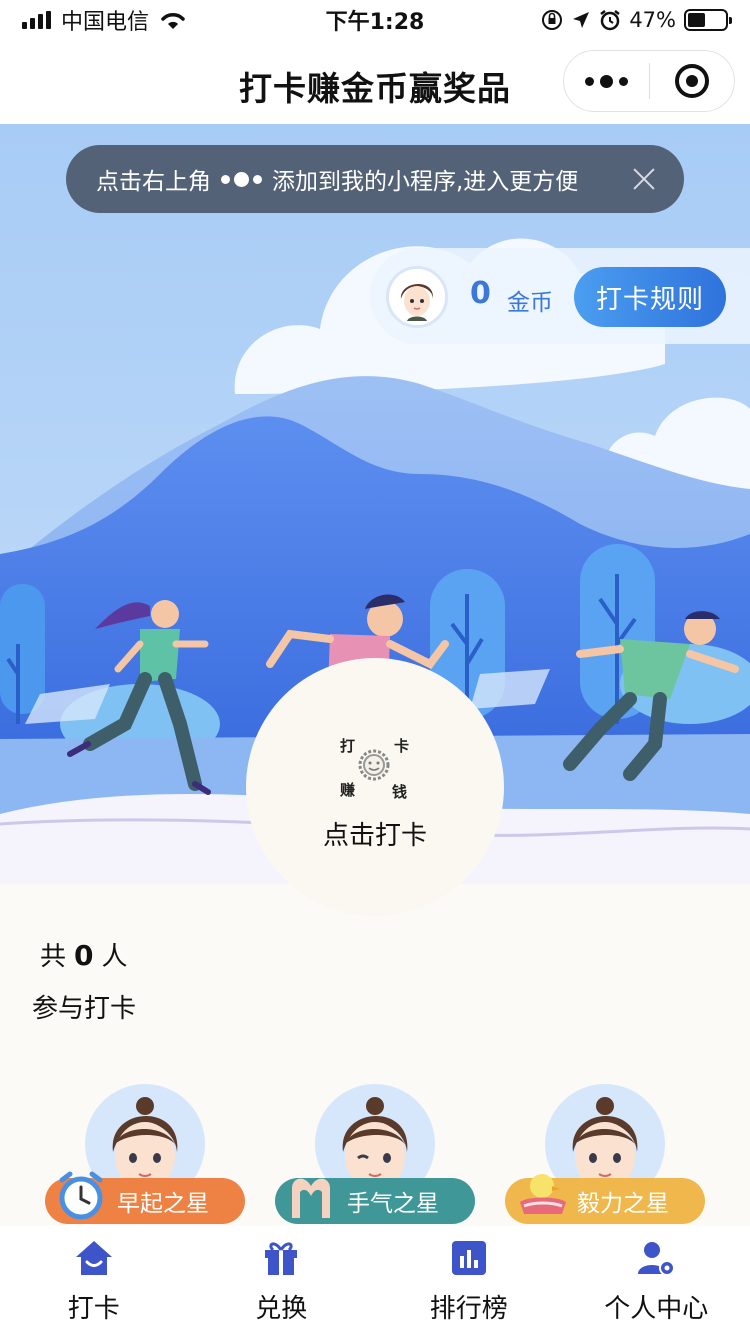 The width and height of the screenshot is (750, 1334). I want to click on cellular-signal-icon, so click(36, 20).